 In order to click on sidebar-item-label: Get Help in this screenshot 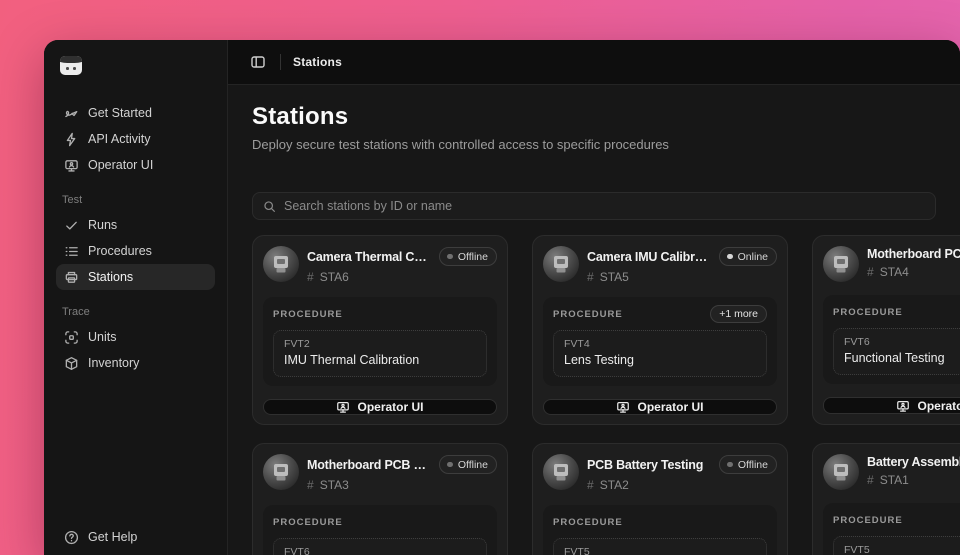, I will do `click(113, 537)`.